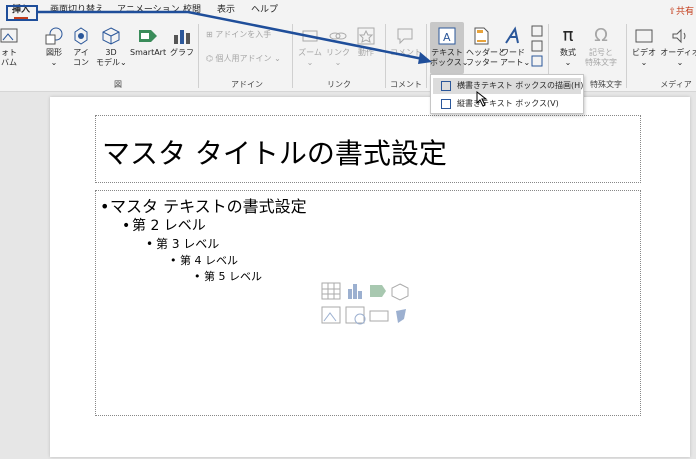 The image size is (696, 459). I want to click on get-addins-button: ⊞ アドインを入手, so click(238, 35).